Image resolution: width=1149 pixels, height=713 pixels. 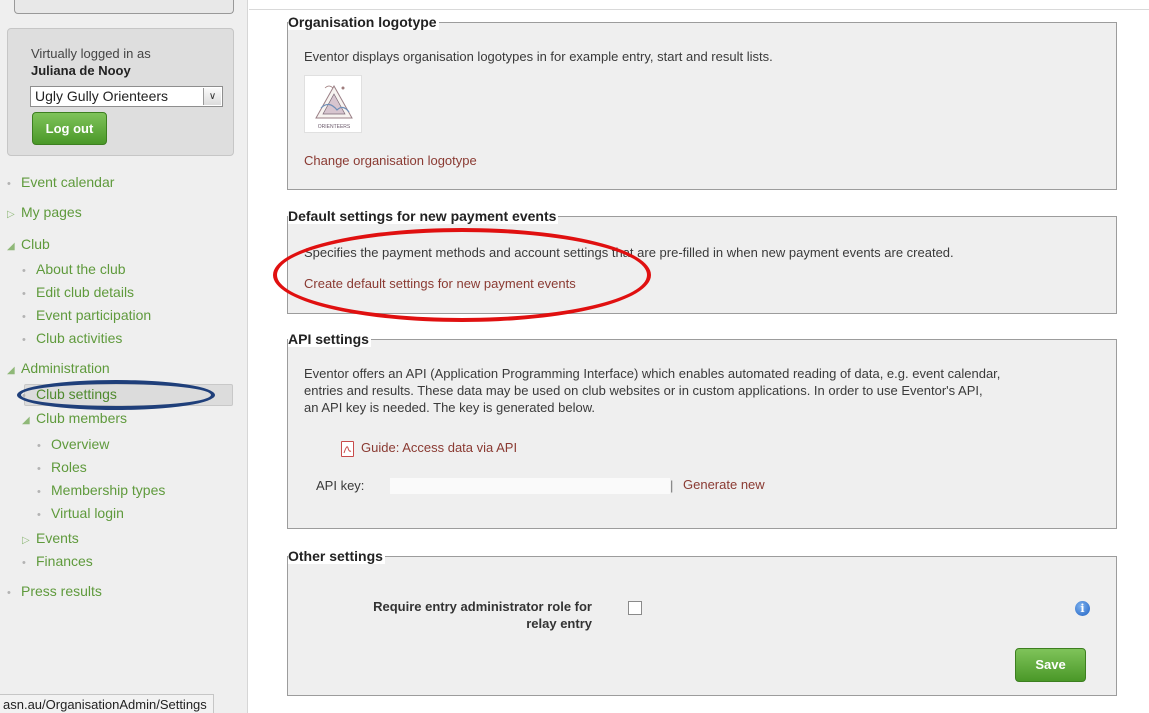 What do you see at coordinates (61, 591) in the screenshot?
I see `nav-label: Press results` at bounding box center [61, 591].